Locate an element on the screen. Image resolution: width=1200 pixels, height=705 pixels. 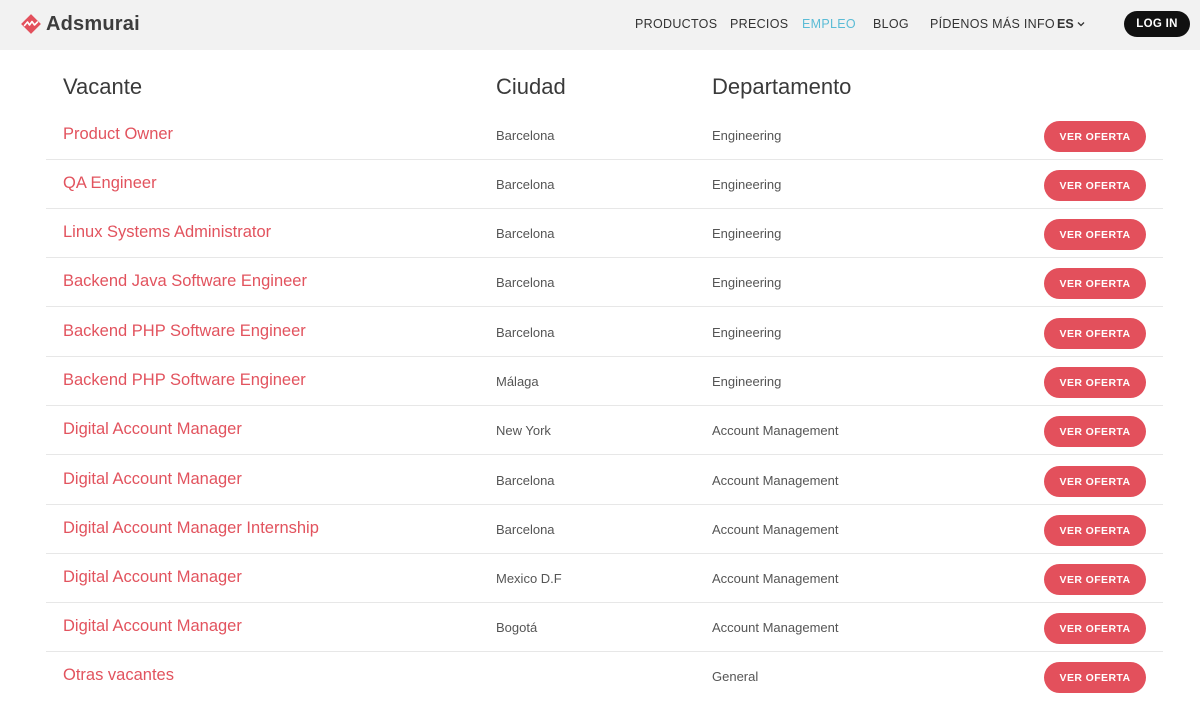
logo: Adsmurai is located at coordinates (80, 24).